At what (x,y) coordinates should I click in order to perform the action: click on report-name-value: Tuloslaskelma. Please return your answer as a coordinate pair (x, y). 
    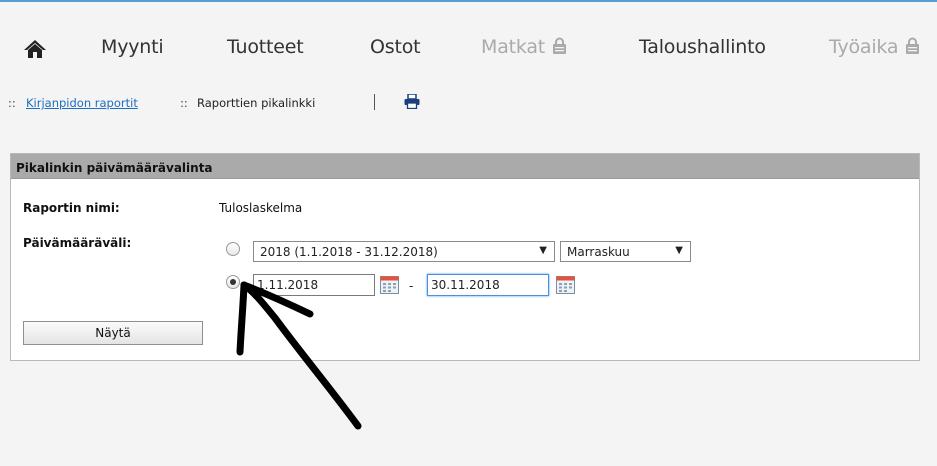
    Looking at the image, I should click on (261, 208).